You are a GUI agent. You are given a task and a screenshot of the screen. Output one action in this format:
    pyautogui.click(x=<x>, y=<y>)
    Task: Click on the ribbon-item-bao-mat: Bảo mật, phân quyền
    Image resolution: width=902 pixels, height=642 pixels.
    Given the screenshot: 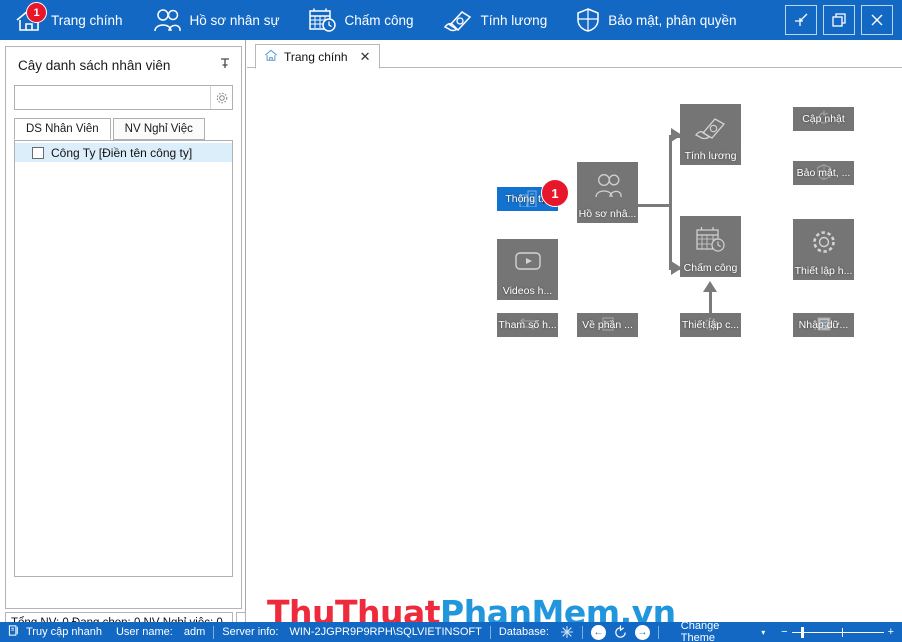 What is the action you would take?
    pyautogui.click(x=655, y=20)
    